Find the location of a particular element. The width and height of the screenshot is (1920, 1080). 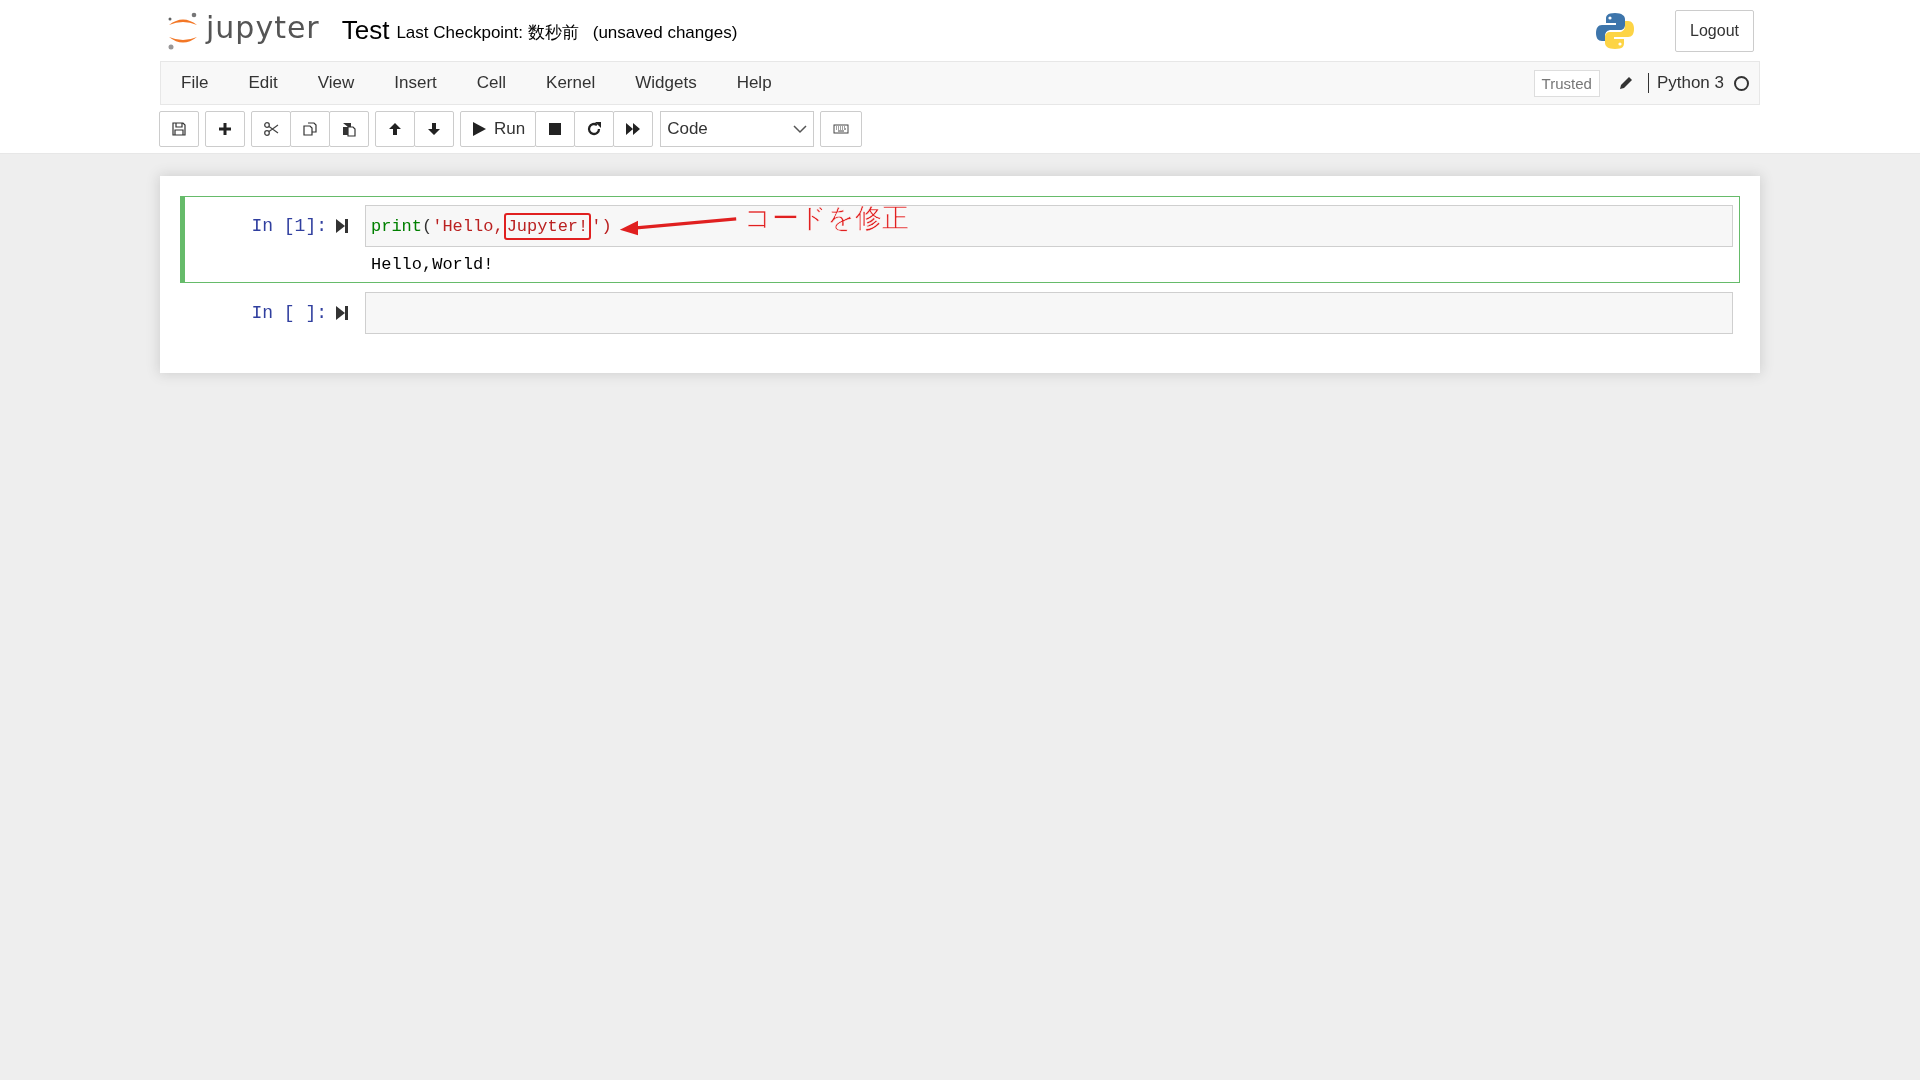

checkpoint-status: Last Checkpoint: 数秒前 is located at coordinates (487, 33).